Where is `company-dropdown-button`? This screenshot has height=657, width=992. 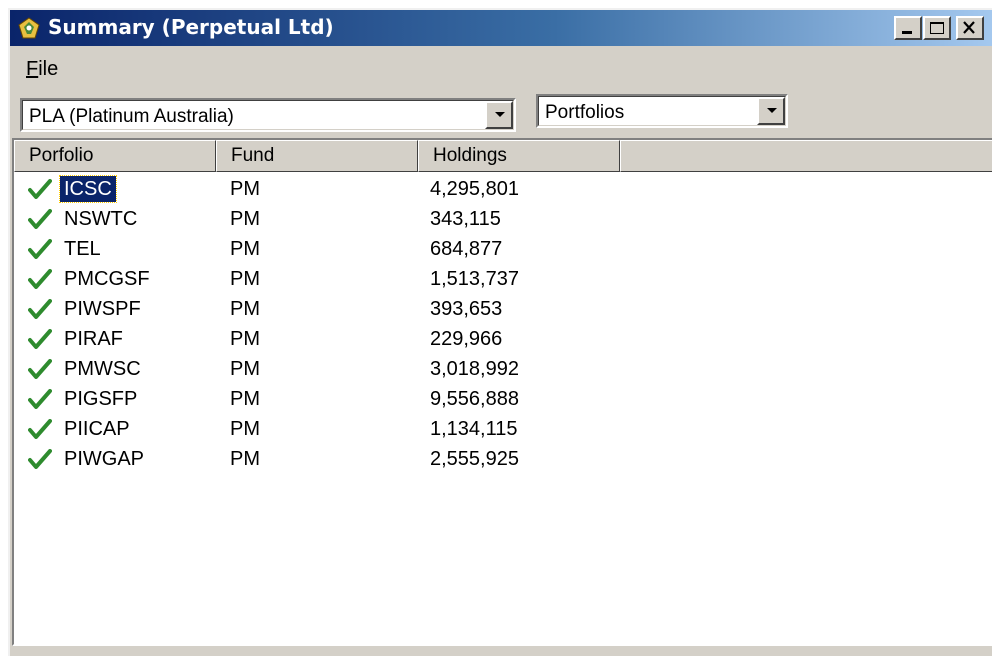
company-dropdown-button is located at coordinates (499, 115).